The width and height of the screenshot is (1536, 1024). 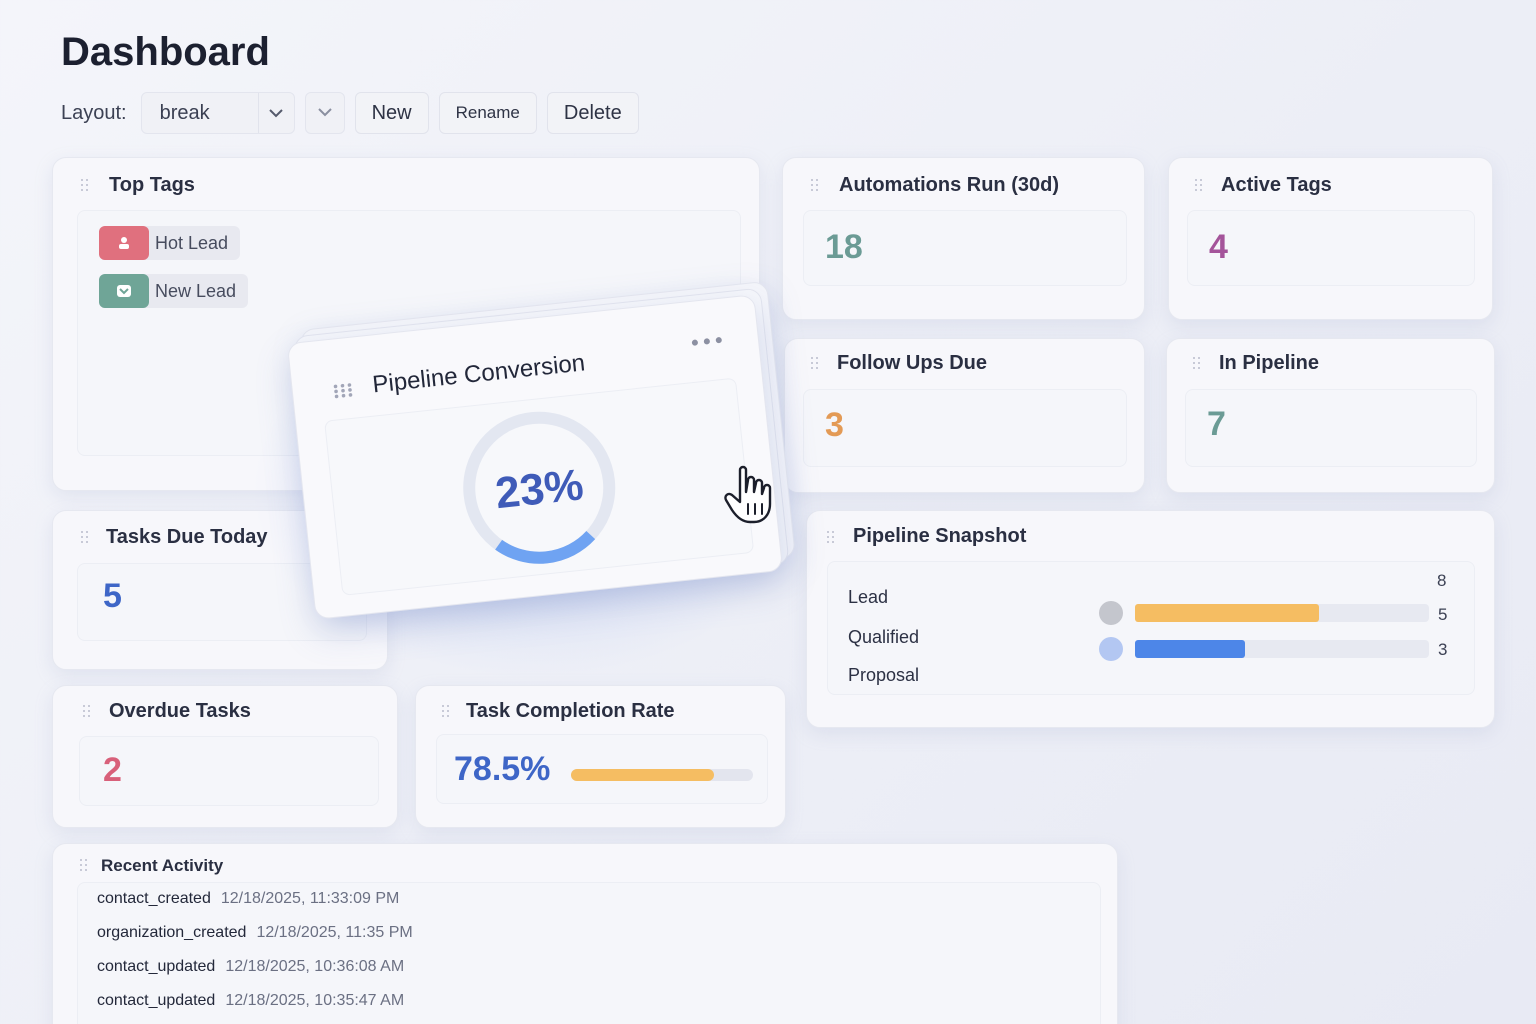 I want to click on tag-new-lead: New Lead, so click(x=174, y=291).